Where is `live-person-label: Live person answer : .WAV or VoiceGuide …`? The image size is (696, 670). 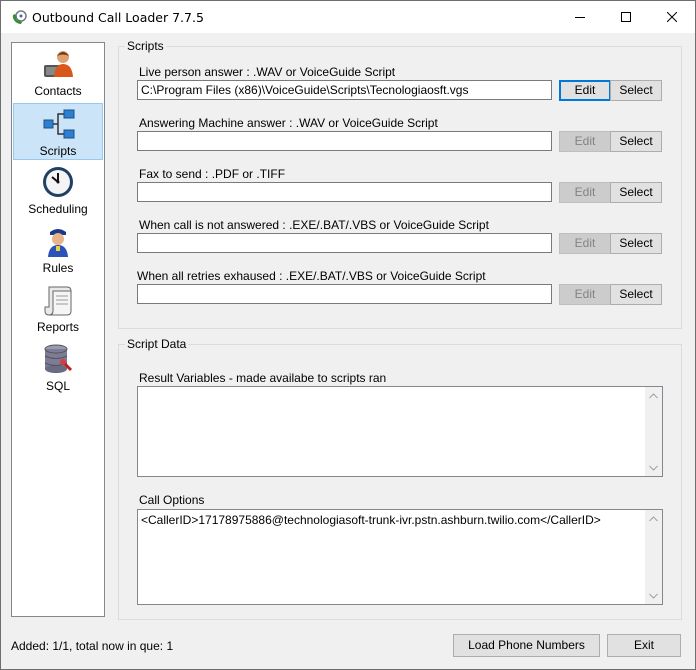 live-person-label: Live person answer : .WAV or VoiceGuide … is located at coordinates (267, 72).